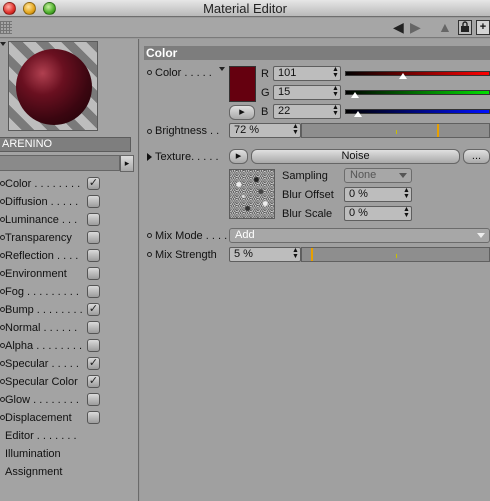 The width and height of the screenshot is (490, 501). What do you see at coordinates (149, 131) in the screenshot?
I see `brightness-anim-dot` at bounding box center [149, 131].